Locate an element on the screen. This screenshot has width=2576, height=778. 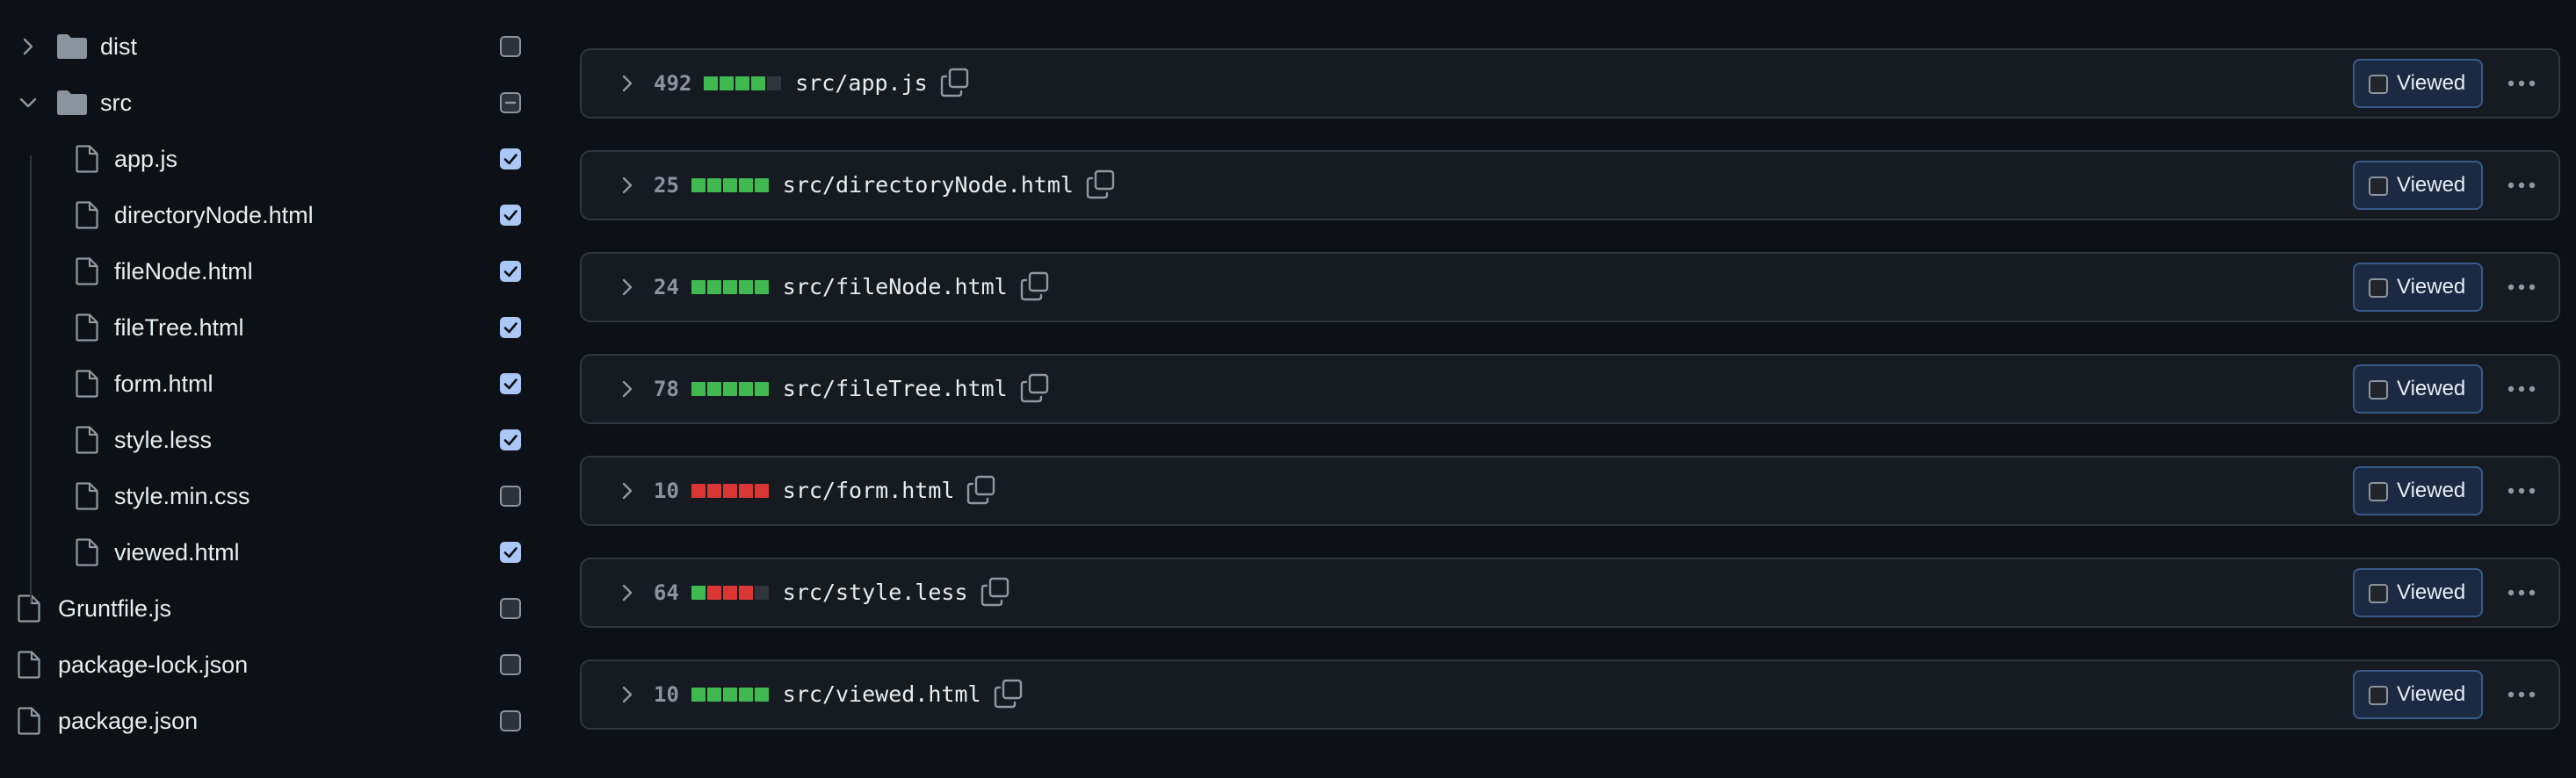
tree-item-package-json: package.json is located at coordinates (272, 721).